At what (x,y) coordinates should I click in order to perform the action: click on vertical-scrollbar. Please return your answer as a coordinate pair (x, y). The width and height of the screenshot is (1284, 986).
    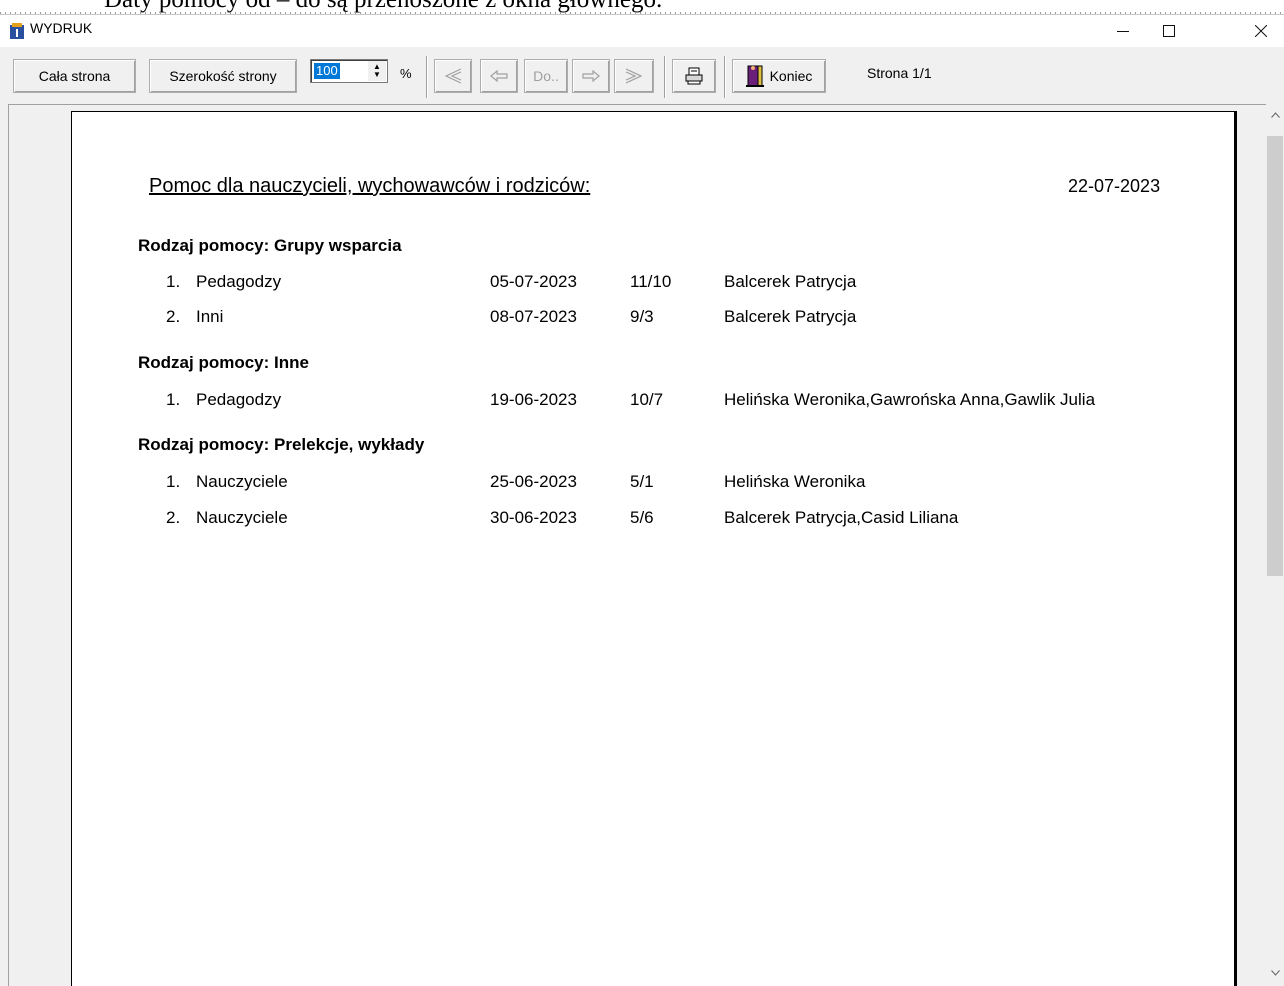
    Looking at the image, I should click on (1275, 545).